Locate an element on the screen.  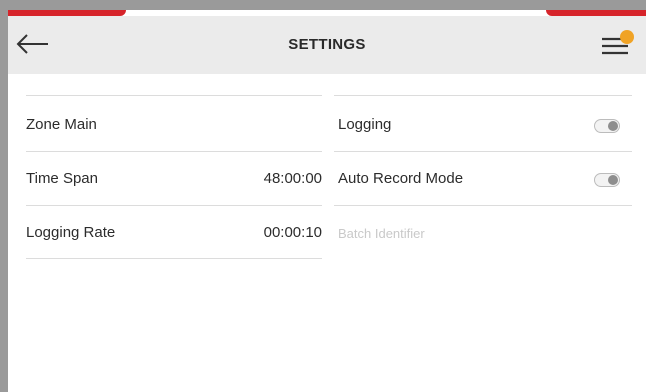
page-title: SETTINGS is located at coordinates (327, 44).